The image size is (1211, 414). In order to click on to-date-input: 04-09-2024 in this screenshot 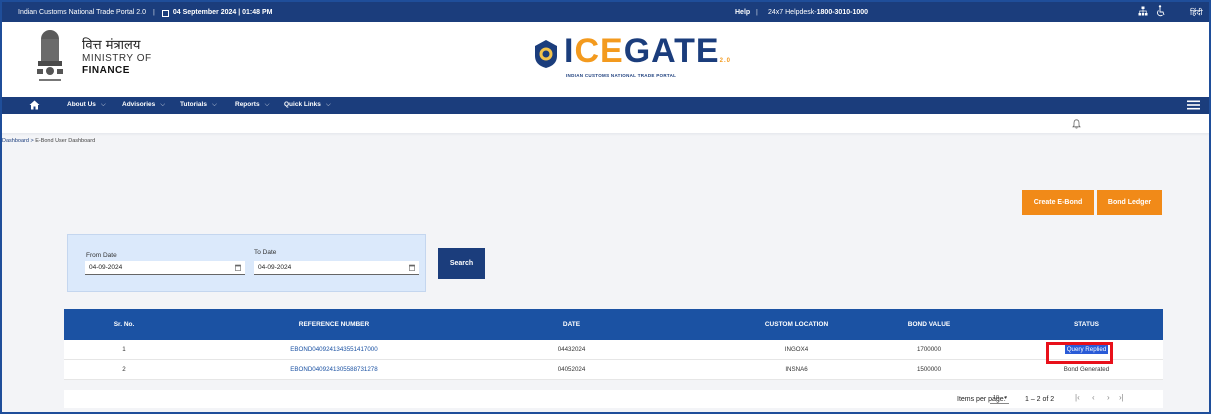, I will do `click(336, 268)`.